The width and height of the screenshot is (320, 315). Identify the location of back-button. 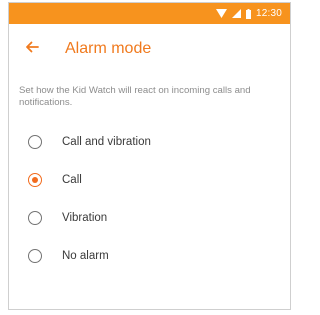
(32, 49).